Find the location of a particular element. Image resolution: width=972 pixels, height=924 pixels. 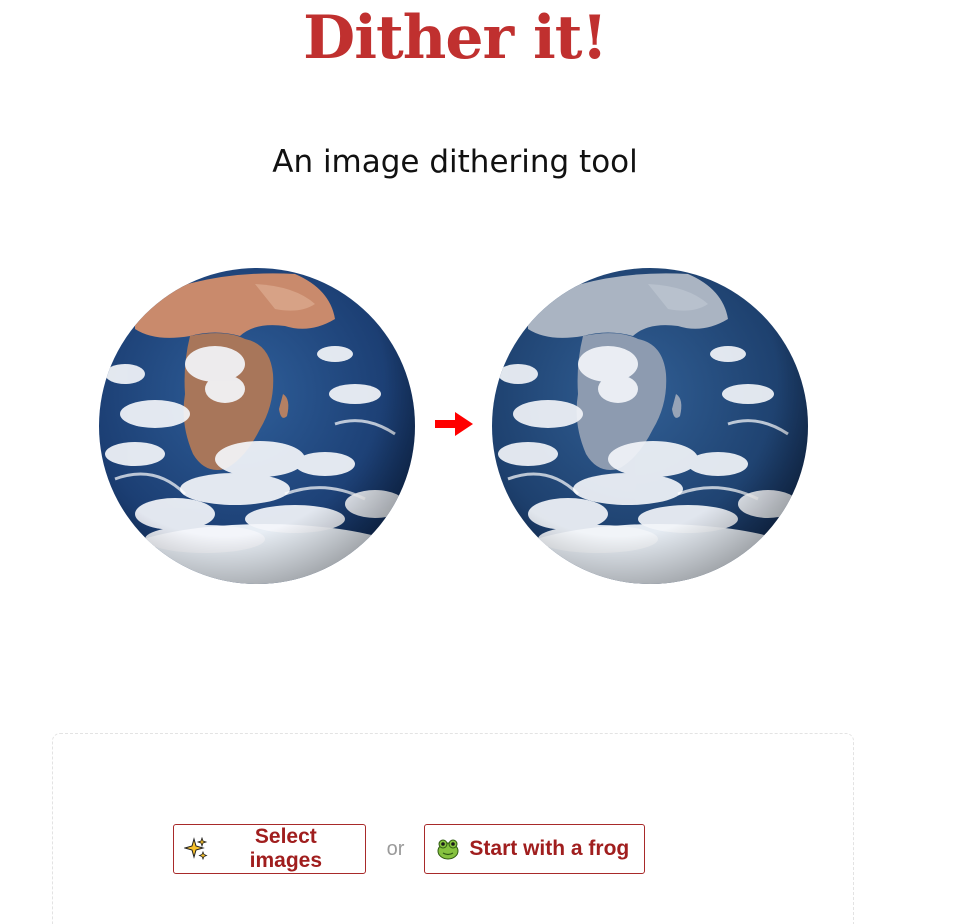

select-images-label: Select images is located at coordinates (286, 848).